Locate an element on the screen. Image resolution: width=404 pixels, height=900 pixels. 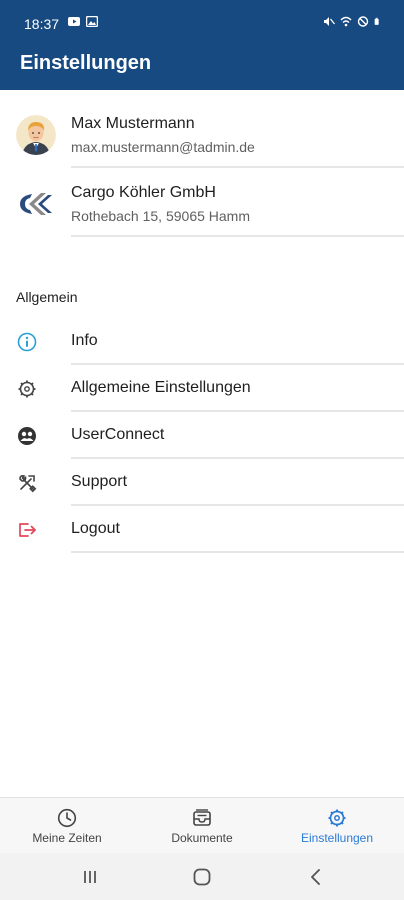
wifi-icon is located at coordinates (346, 21).